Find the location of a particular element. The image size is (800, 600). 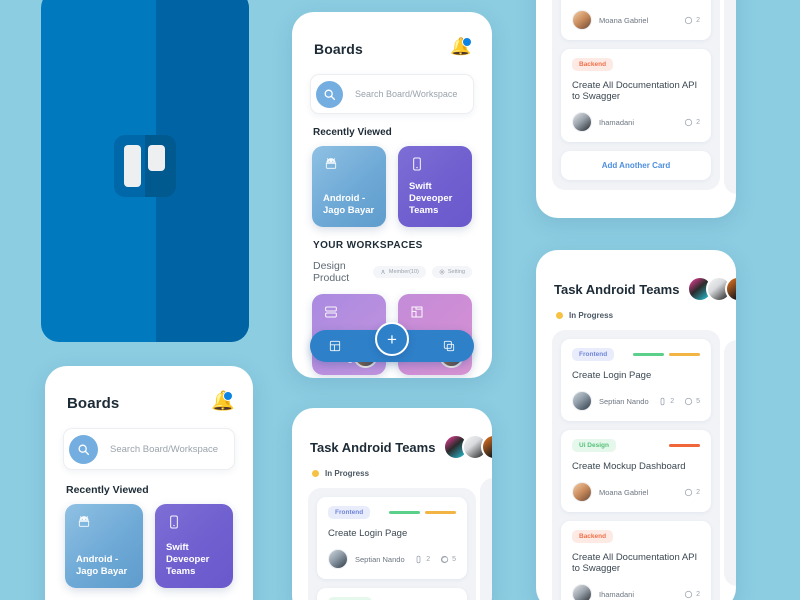

task-card-top: Backend is located at coordinates (636, 536).